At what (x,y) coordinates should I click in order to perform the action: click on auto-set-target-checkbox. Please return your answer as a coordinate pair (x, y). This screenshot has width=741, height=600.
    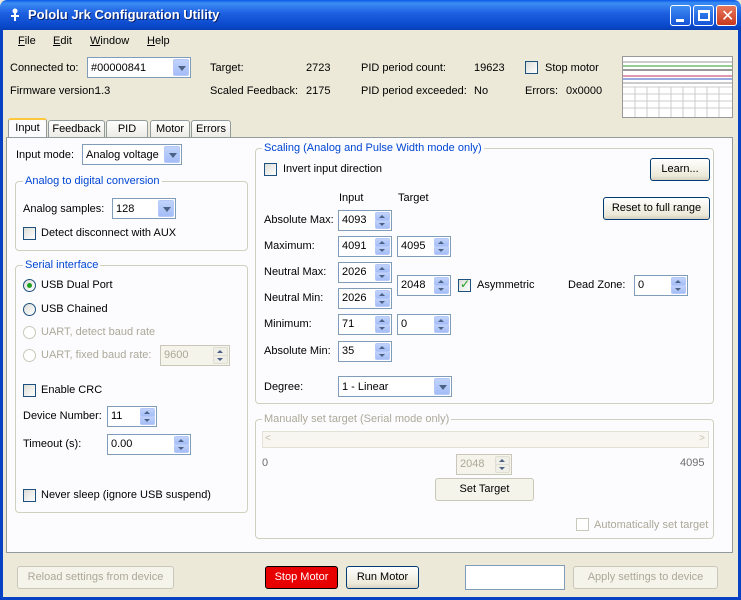
    Looking at the image, I should click on (582, 524).